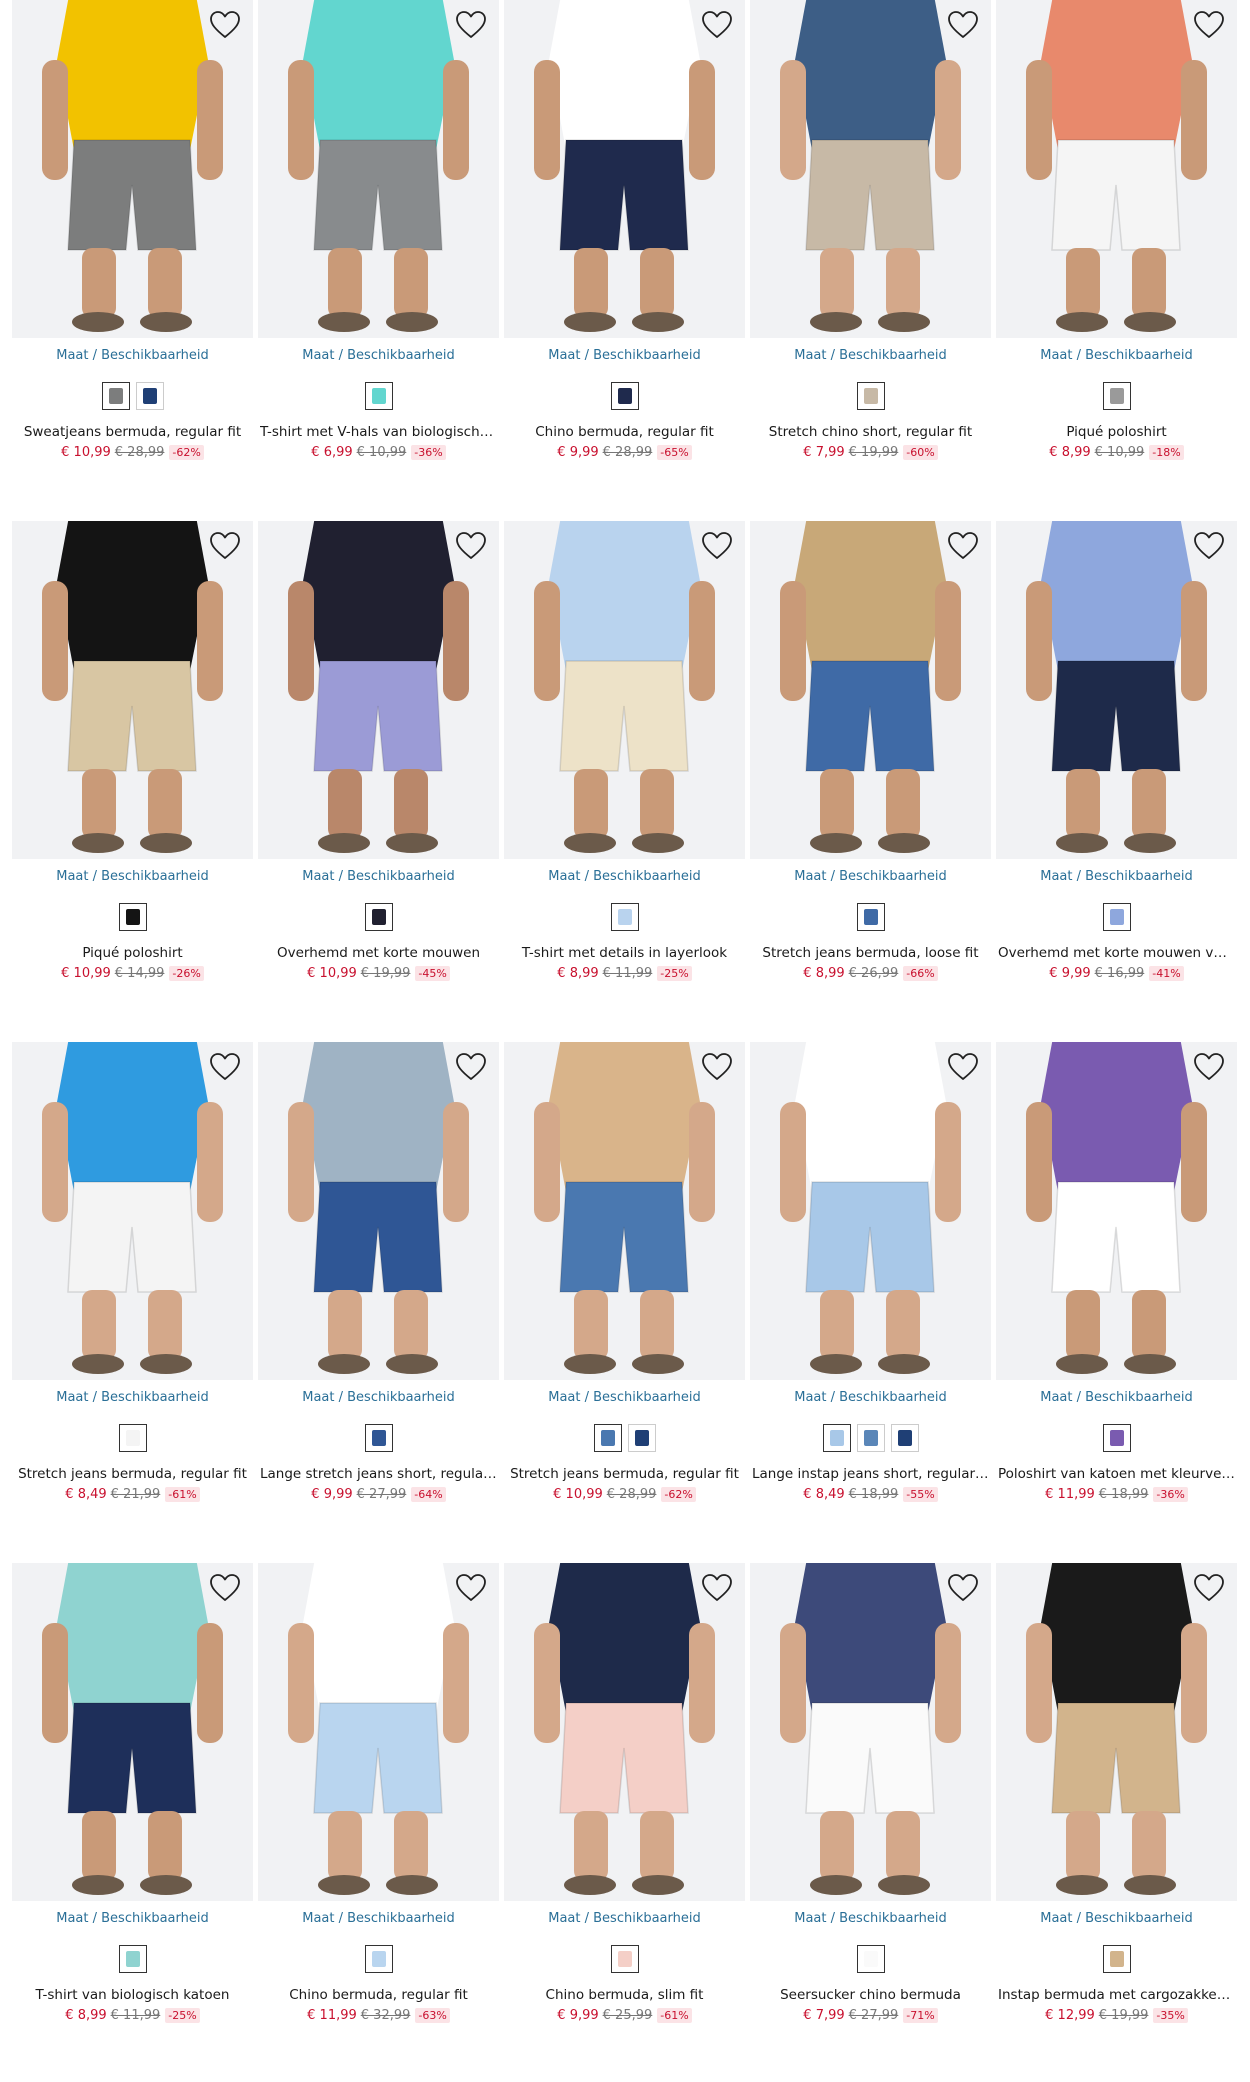 The width and height of the screenshot is (1250, 2082). Describe the element at coordinates (870, 1995) in the screenshot. I see `product-name: Seersucker chino bermuda` at that location.